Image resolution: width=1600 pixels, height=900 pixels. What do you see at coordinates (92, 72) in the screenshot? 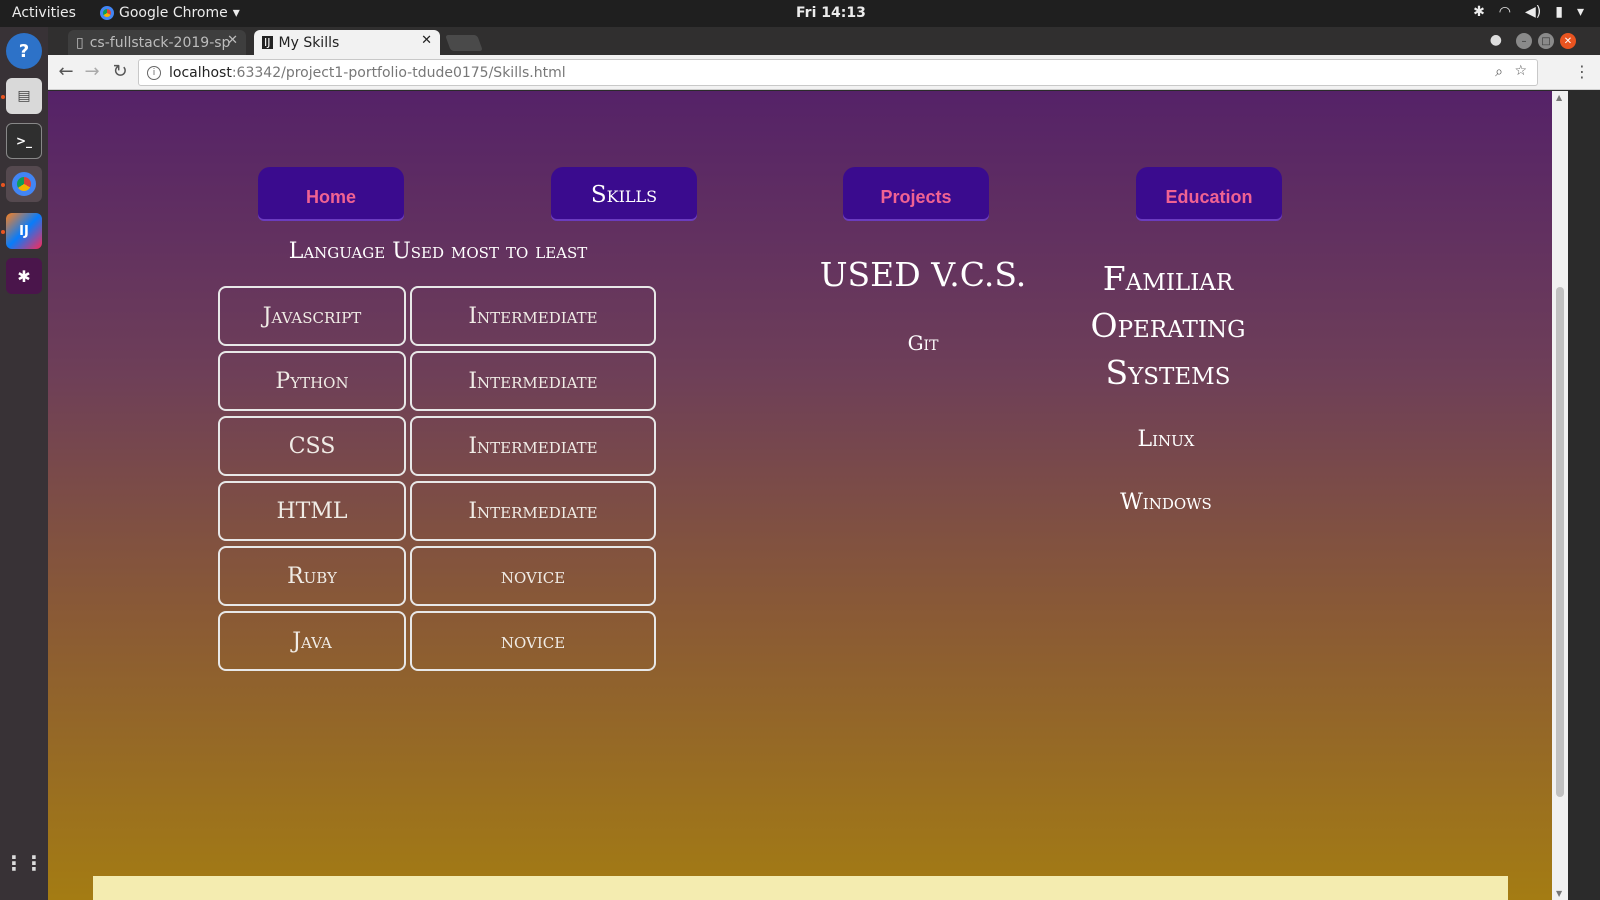
I see `forward-icon: →` at bounding box center [92, 72].